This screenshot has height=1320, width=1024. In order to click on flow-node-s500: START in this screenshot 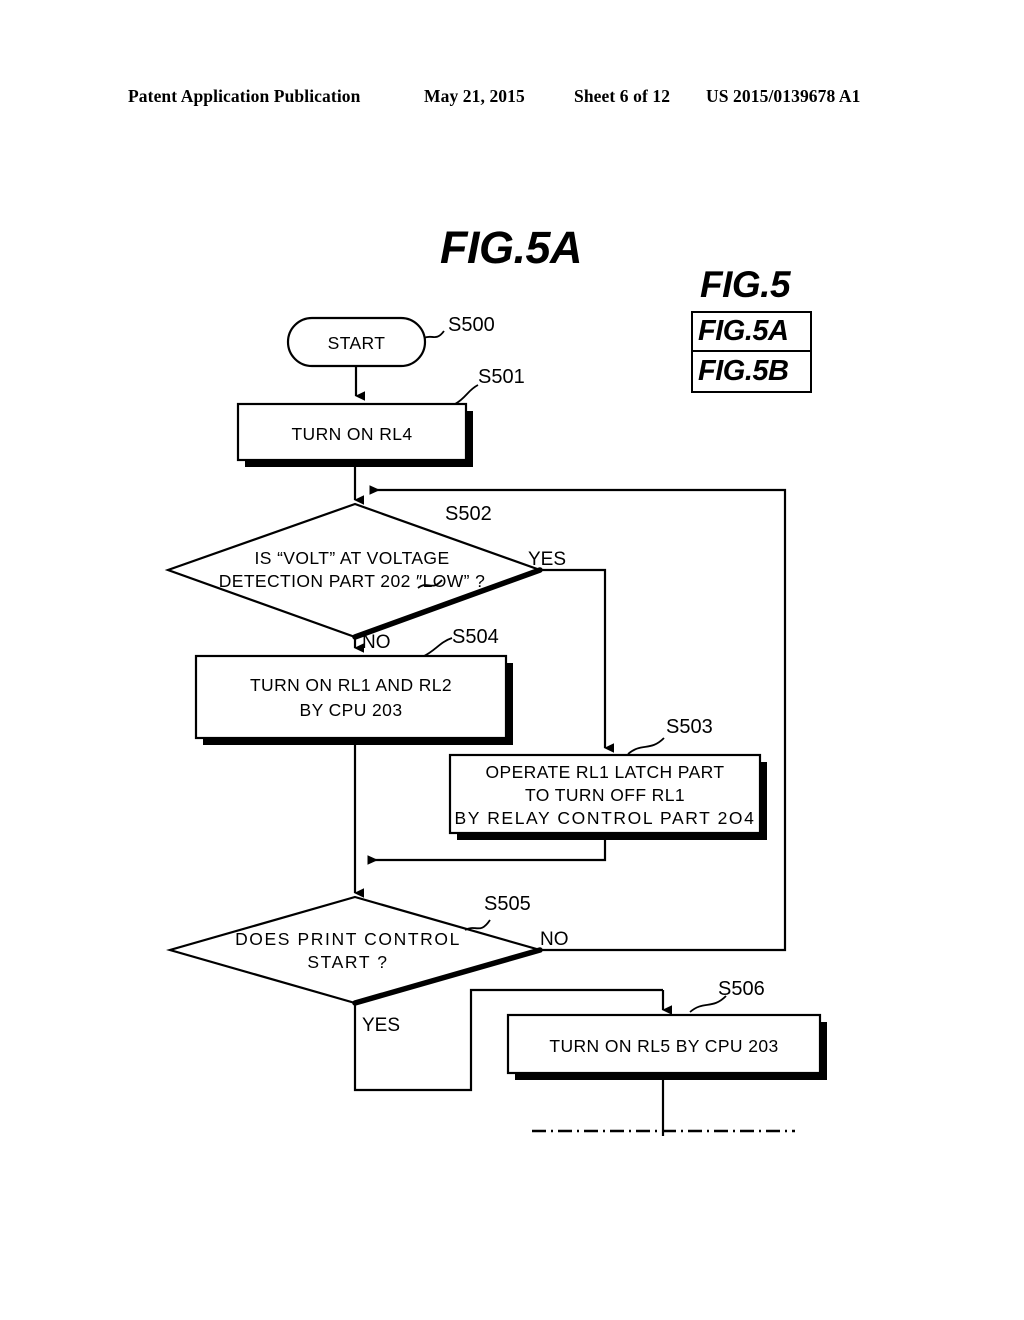, I will do `click(356, 342)`.